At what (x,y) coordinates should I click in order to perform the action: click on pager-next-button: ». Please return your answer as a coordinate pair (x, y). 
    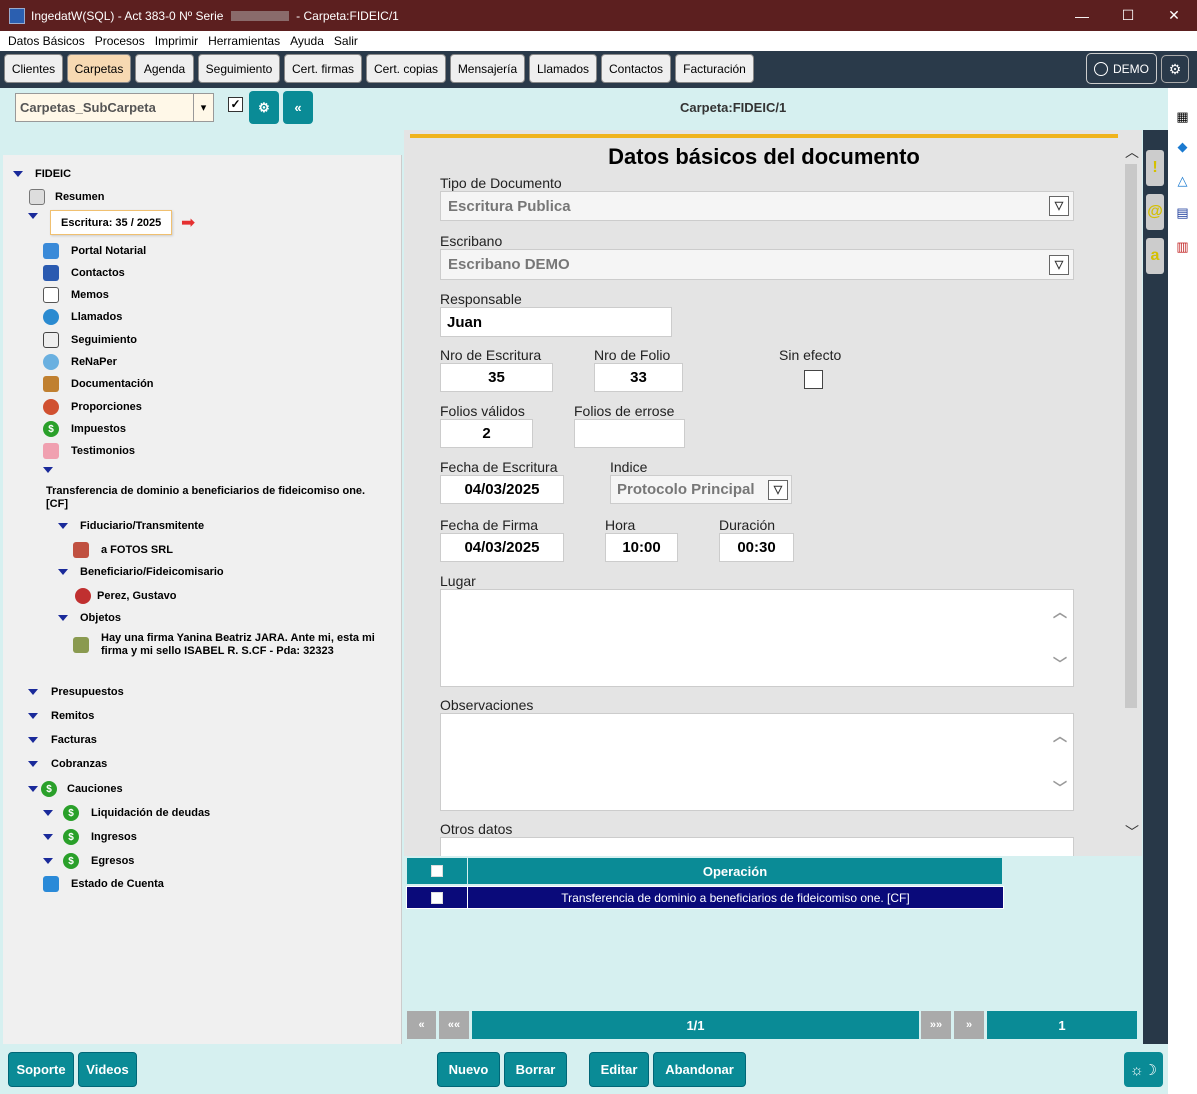
    Looking at the image, I should click on (969, 1025).